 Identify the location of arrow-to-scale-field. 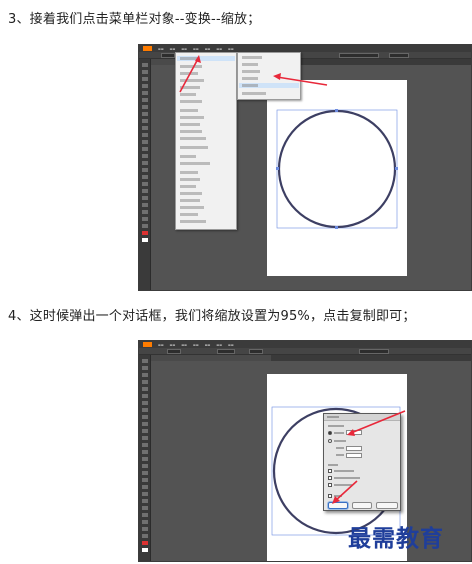
(378, 422).